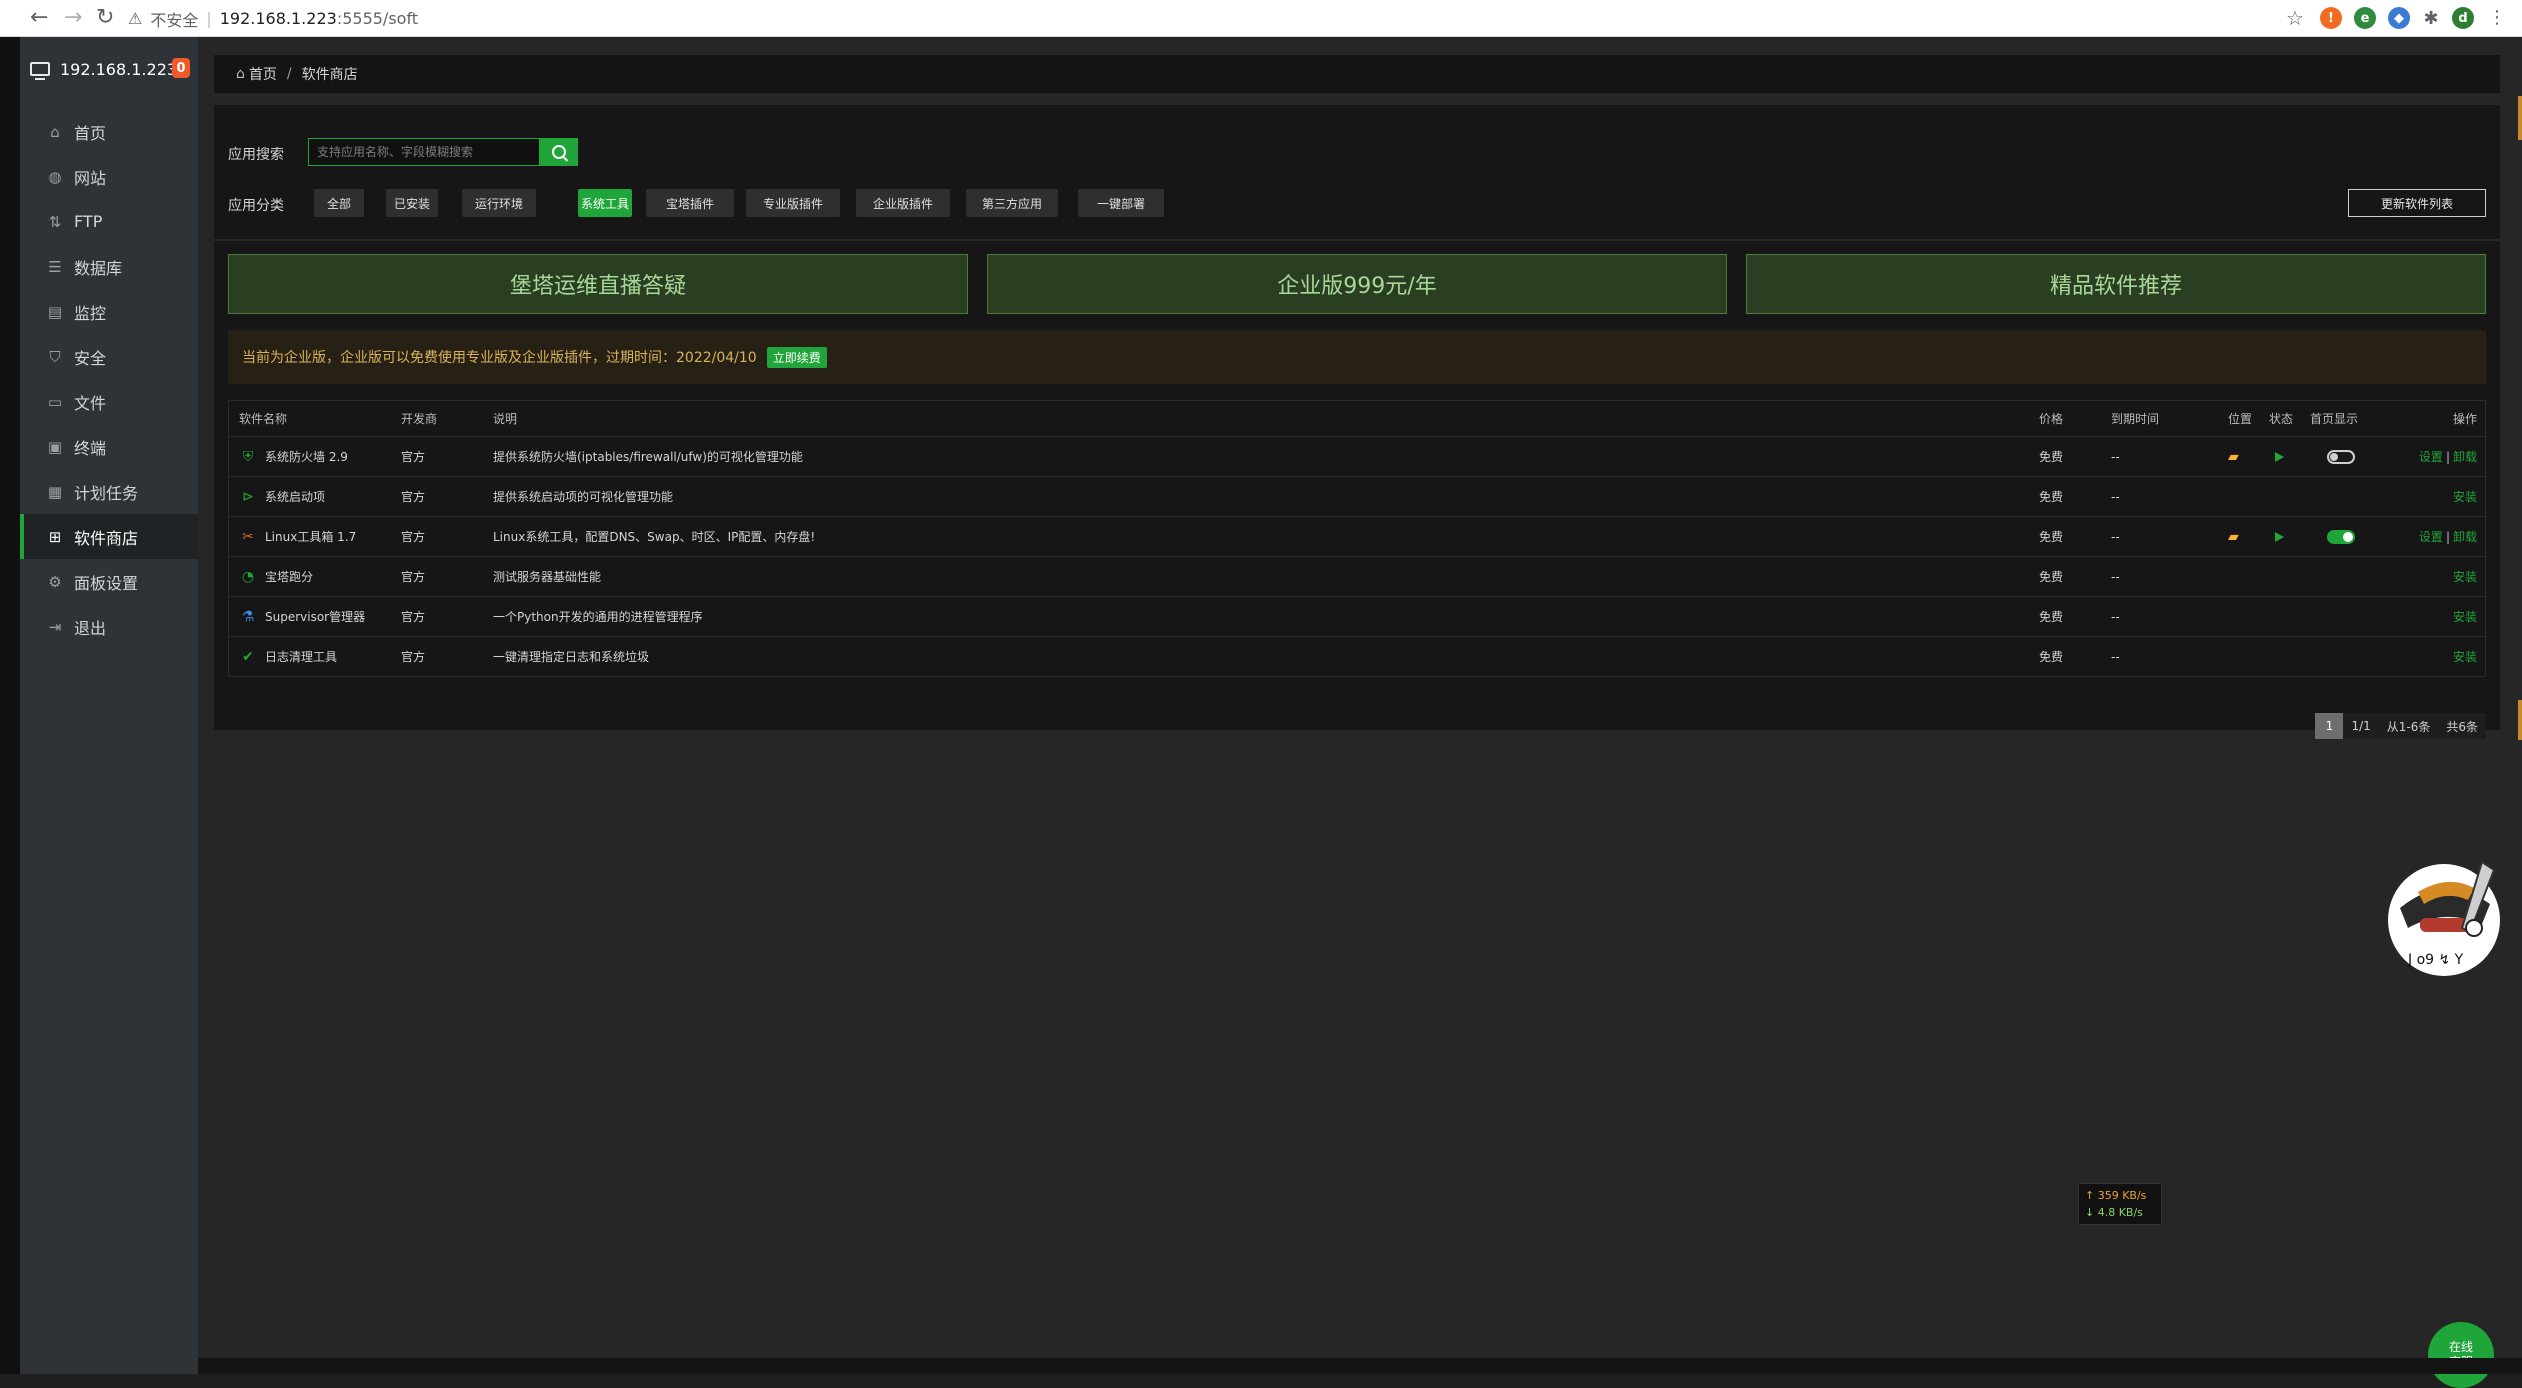 The image size is (2522, 1388). I want to click on software-name: ✂ Linux工具箱 1.7, so click(297, 536).